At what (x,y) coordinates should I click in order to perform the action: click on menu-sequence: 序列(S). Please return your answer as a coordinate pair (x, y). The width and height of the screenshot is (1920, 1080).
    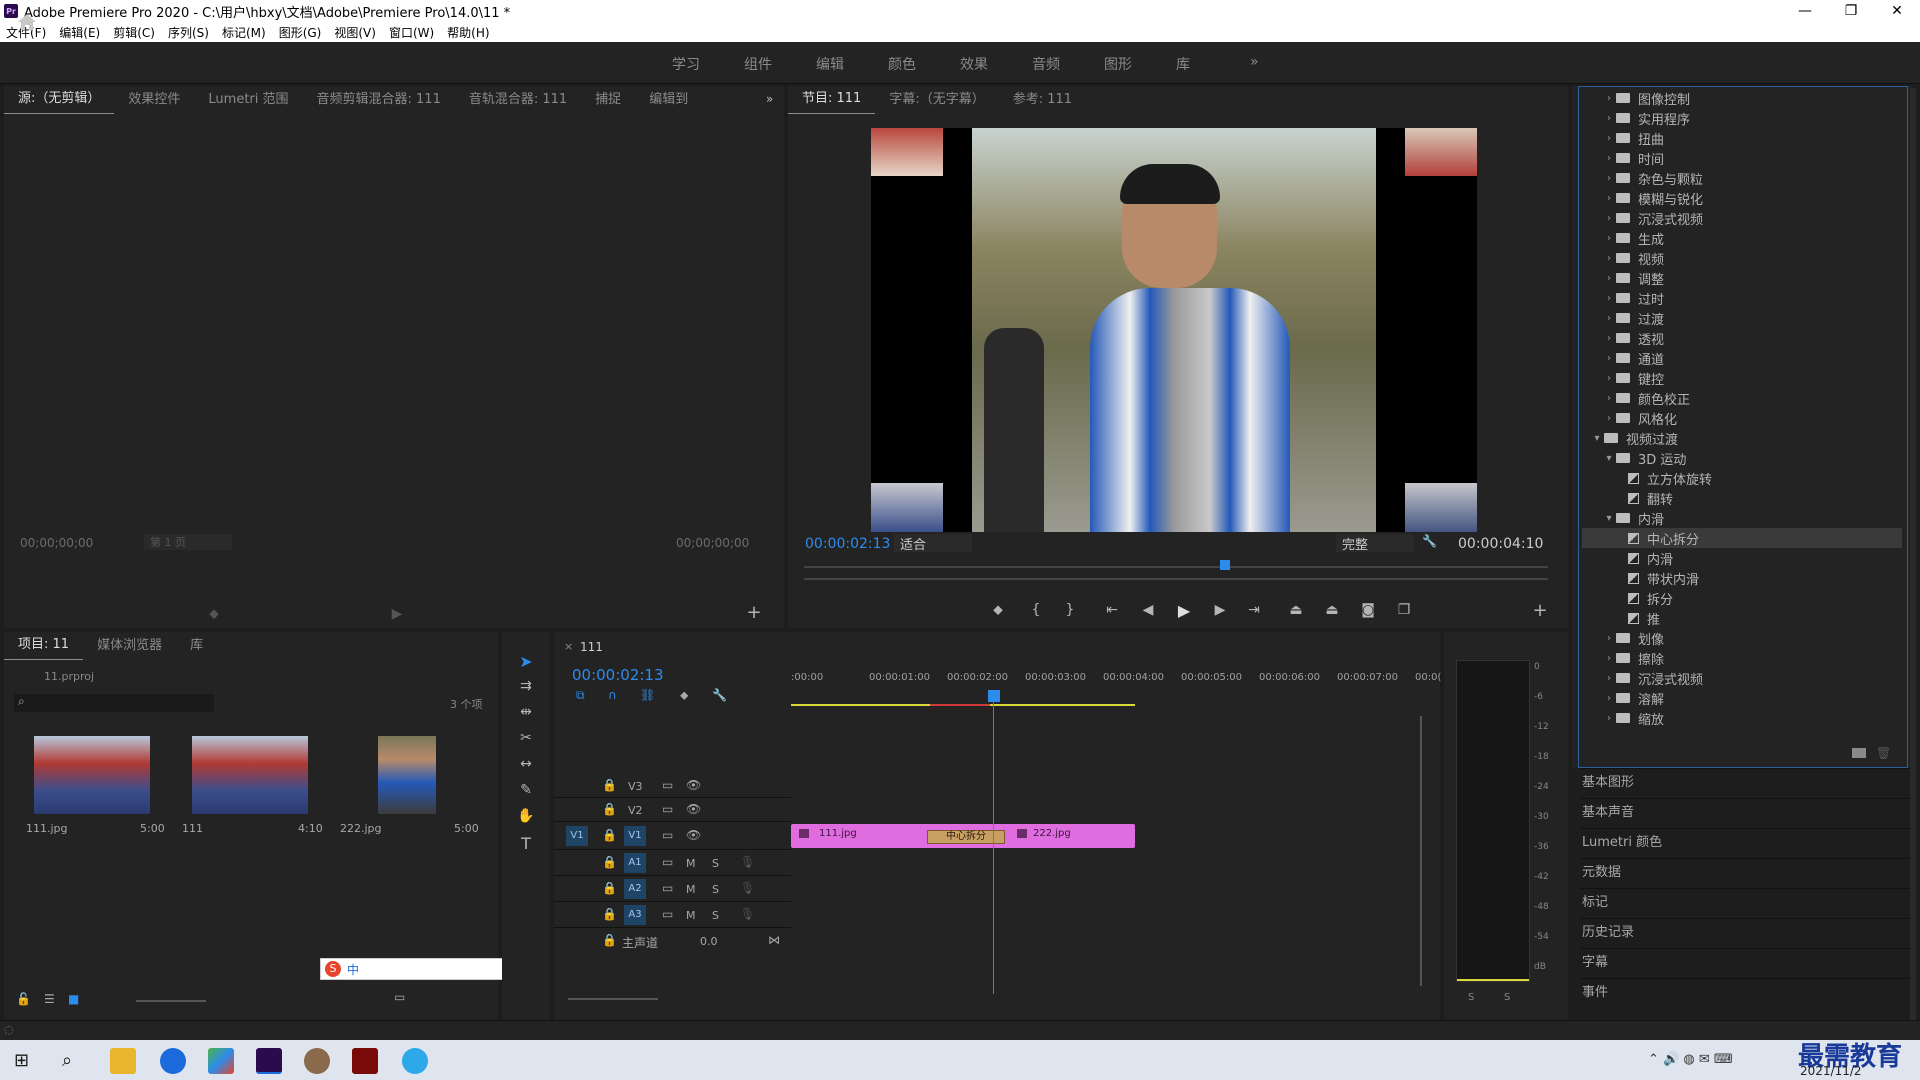
    Looking at the image, I should click on (188, 32).